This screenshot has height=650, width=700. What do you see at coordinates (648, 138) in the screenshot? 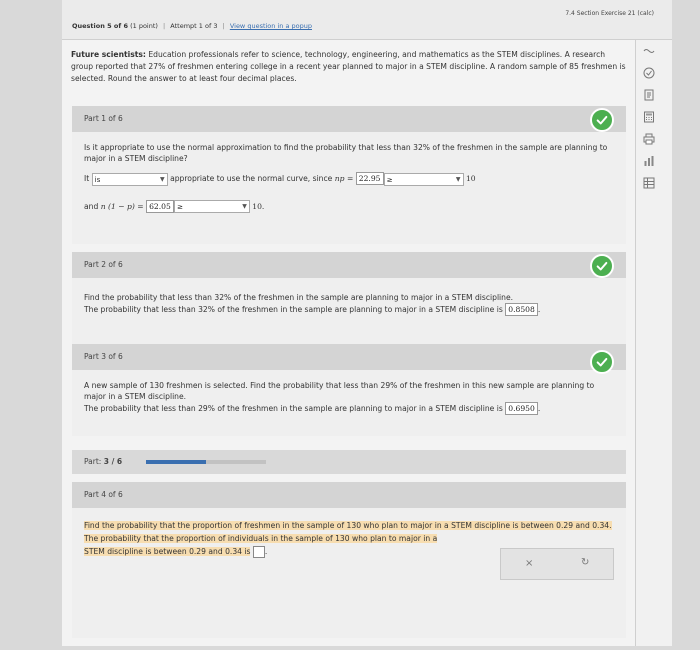
I see `print-icon` at bounding box center [648, 138].